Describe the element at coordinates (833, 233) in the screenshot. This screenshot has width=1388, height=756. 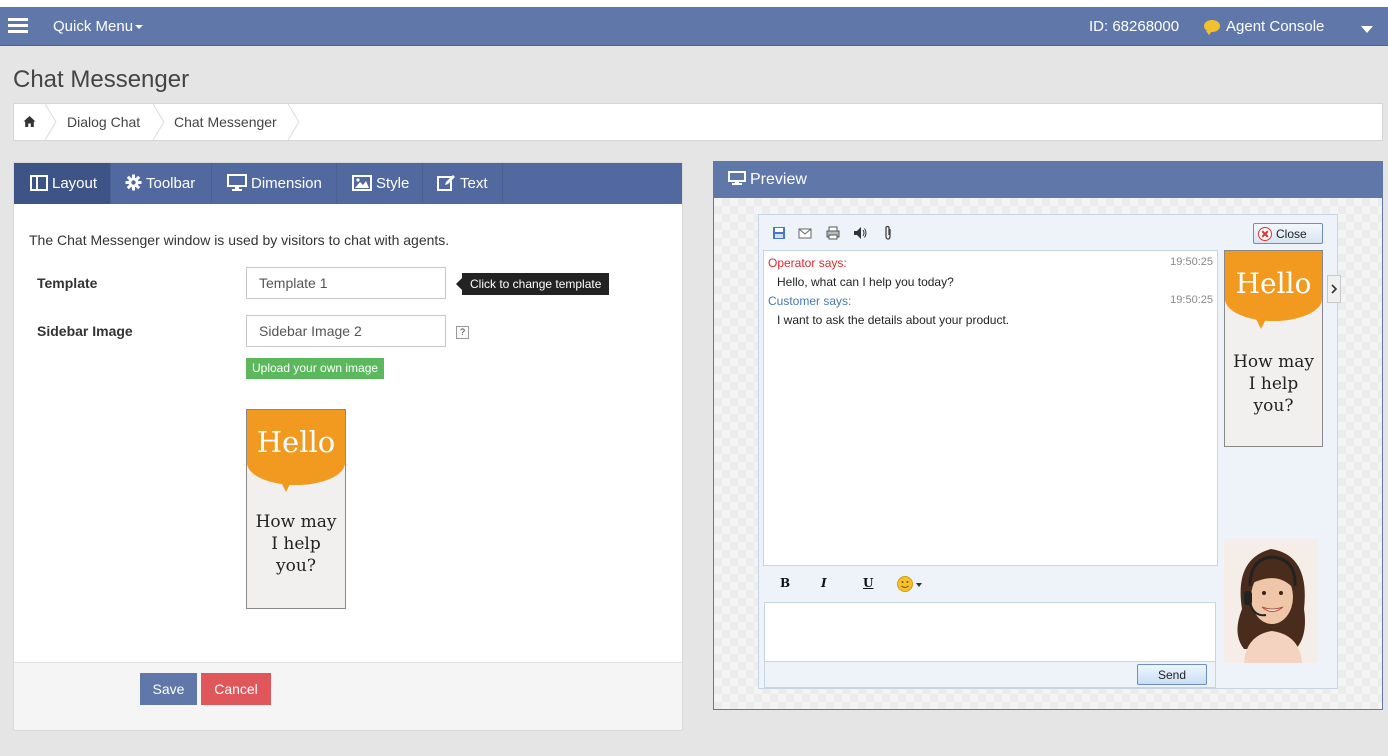
I see `print-icon` at that location.